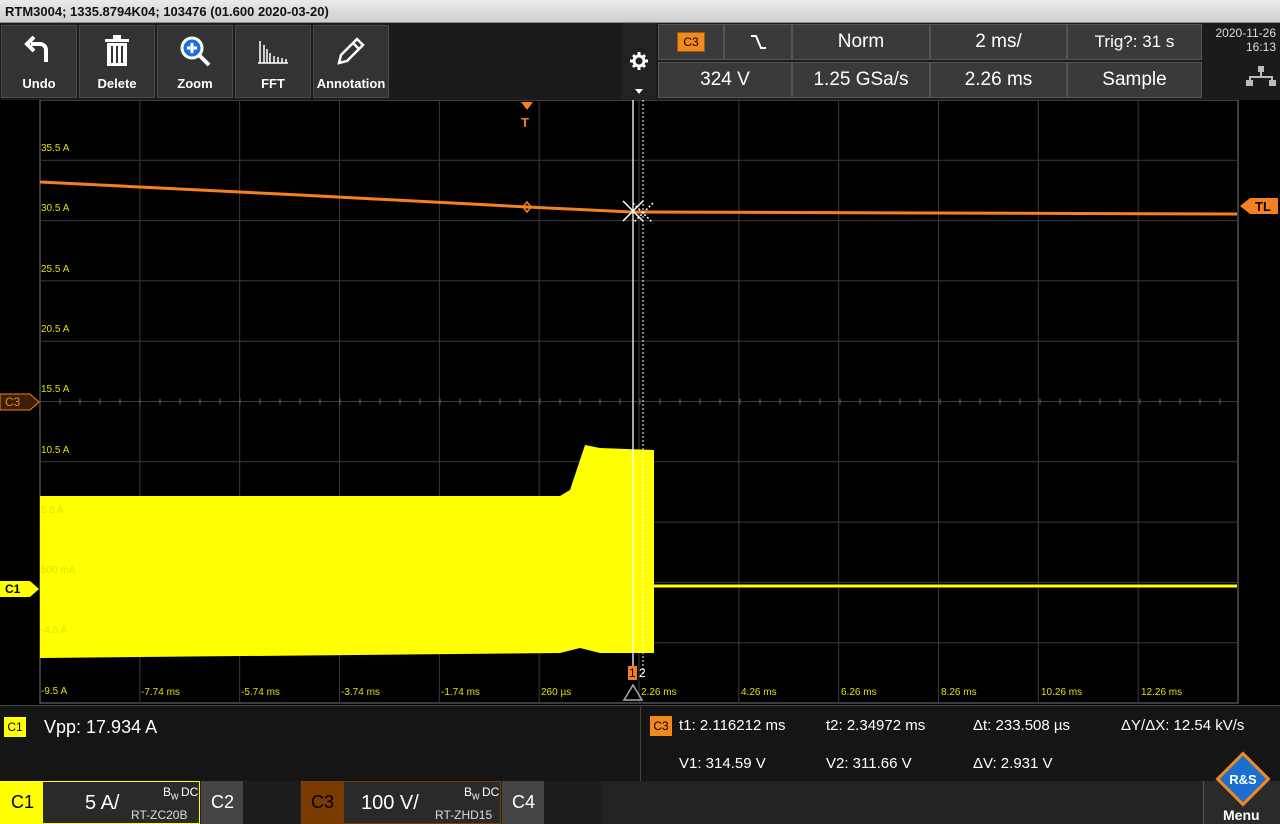 The height and width of the screenshot is (824, 1280). Describe the element at coordinates (722, 763) in the screenshot. I see `cursor-v1: V1: 314.59 V` at that location.